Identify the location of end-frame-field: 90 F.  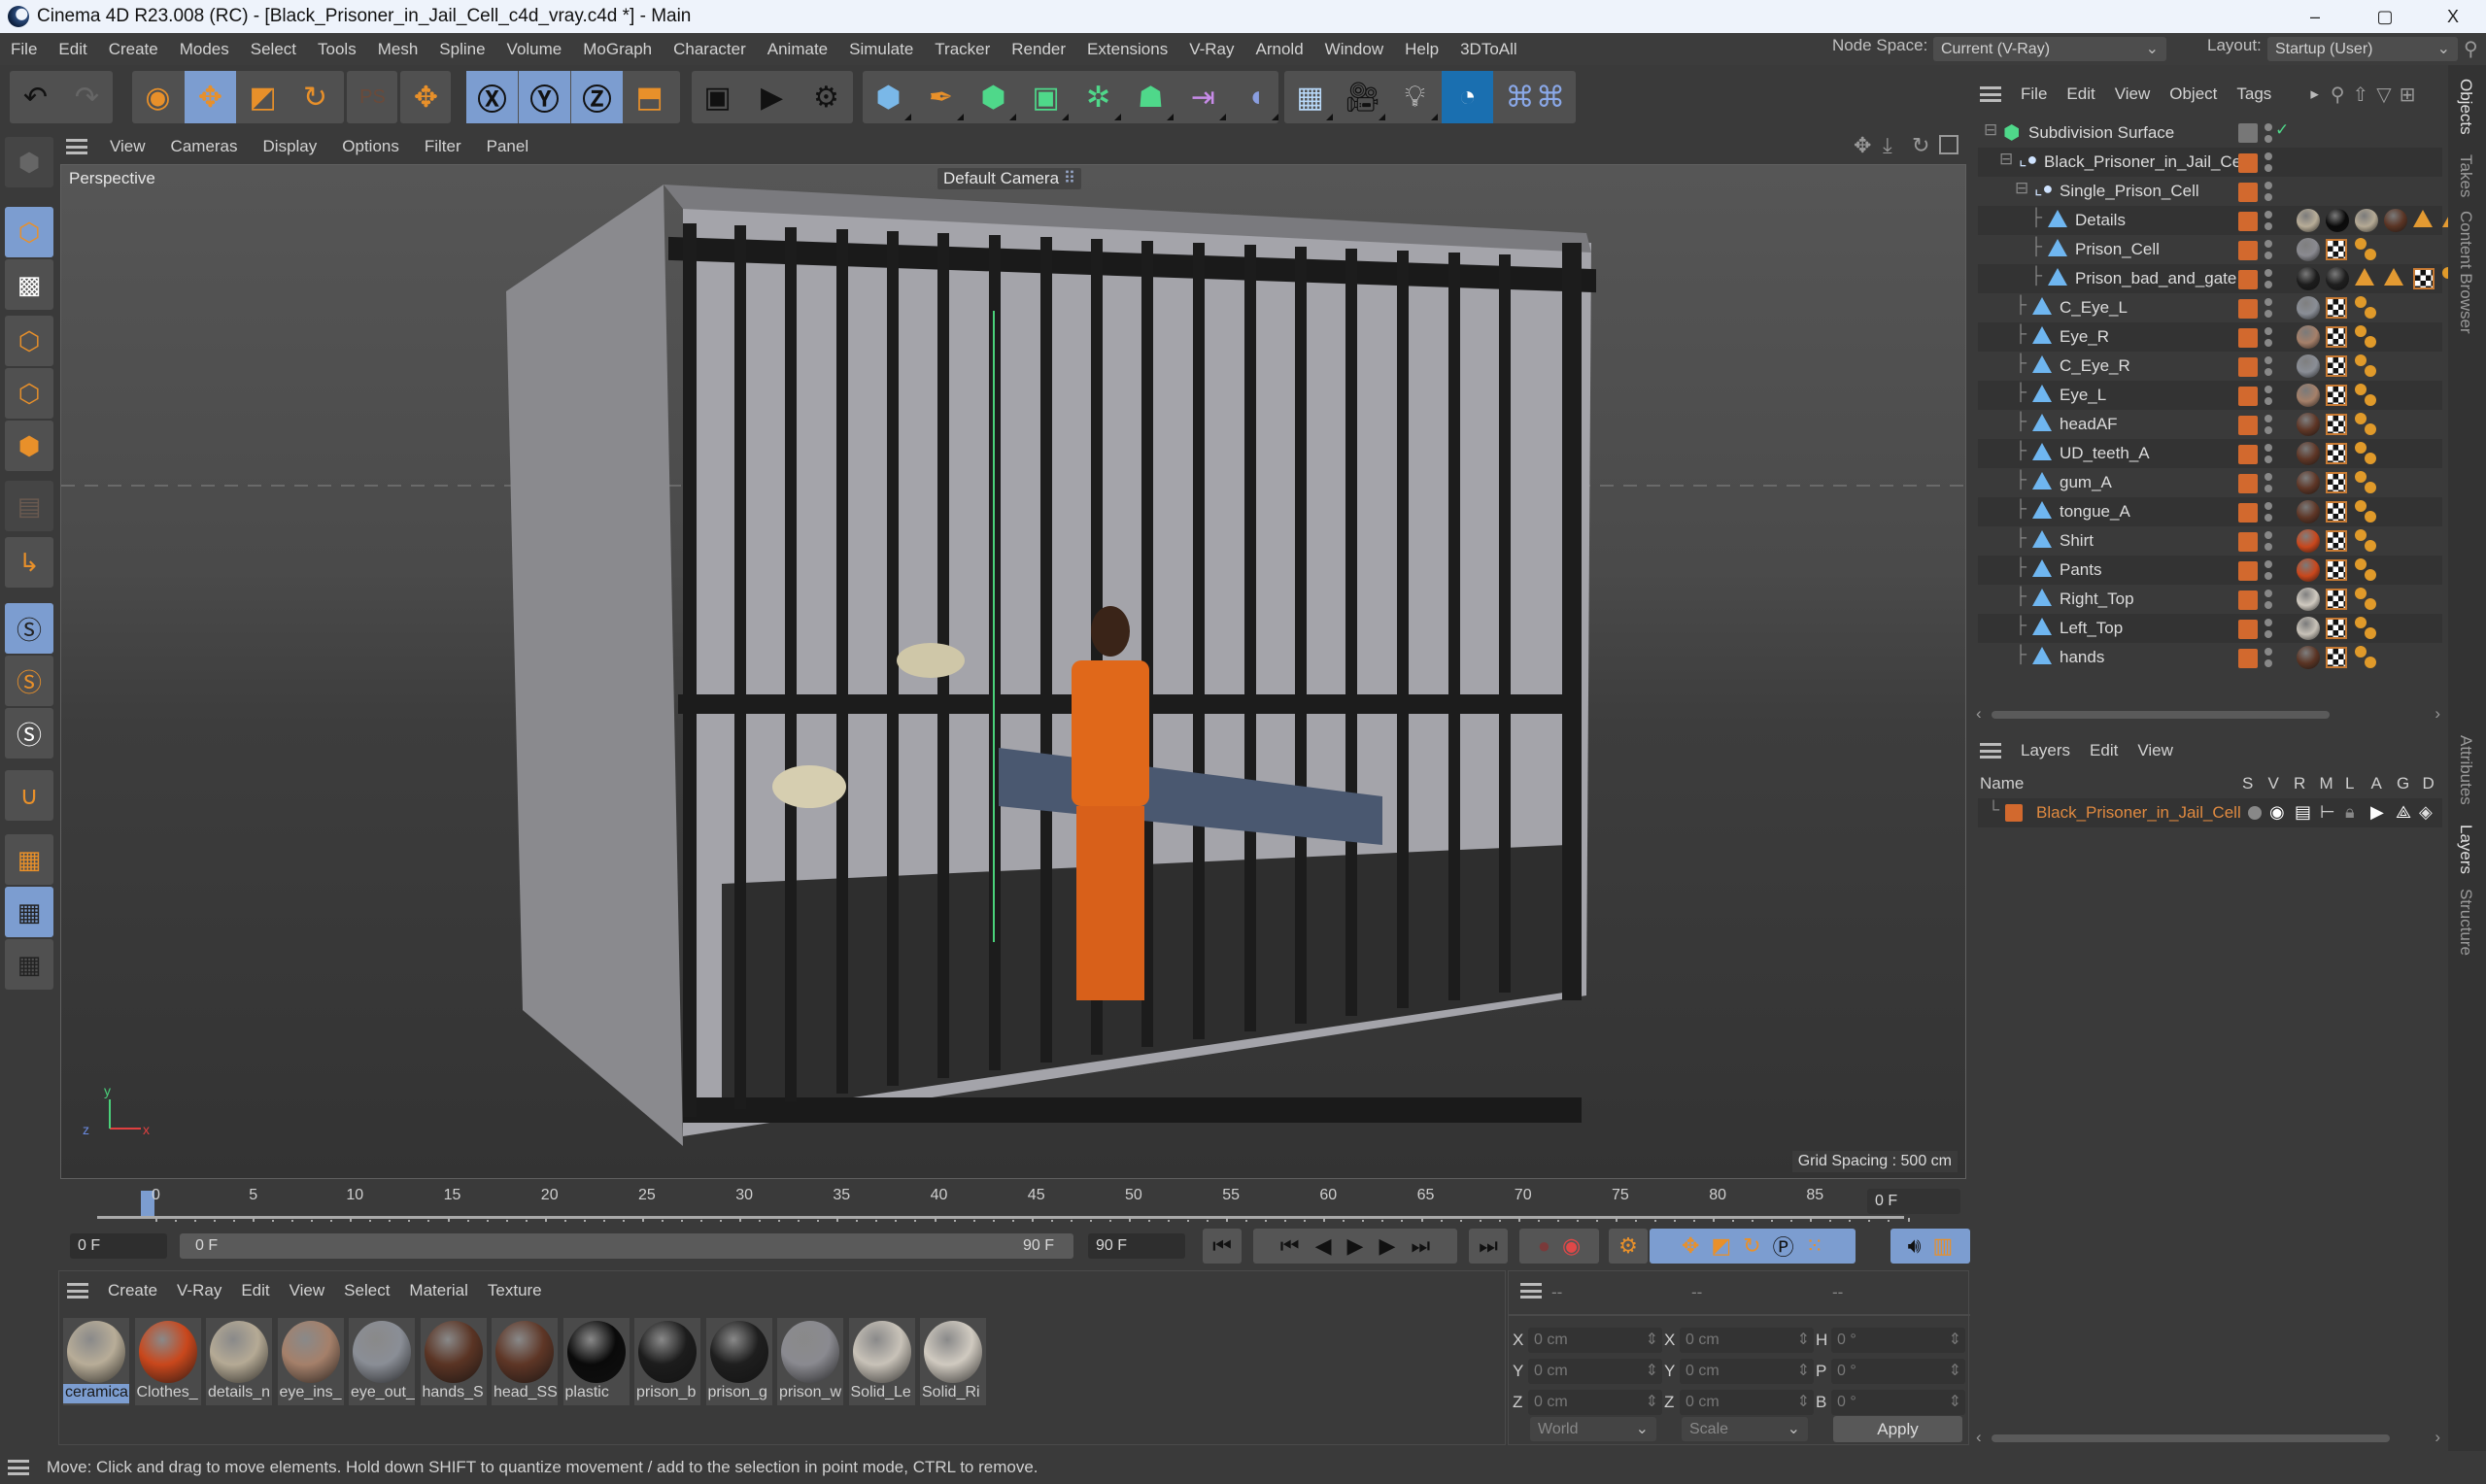
(1136, 1246).